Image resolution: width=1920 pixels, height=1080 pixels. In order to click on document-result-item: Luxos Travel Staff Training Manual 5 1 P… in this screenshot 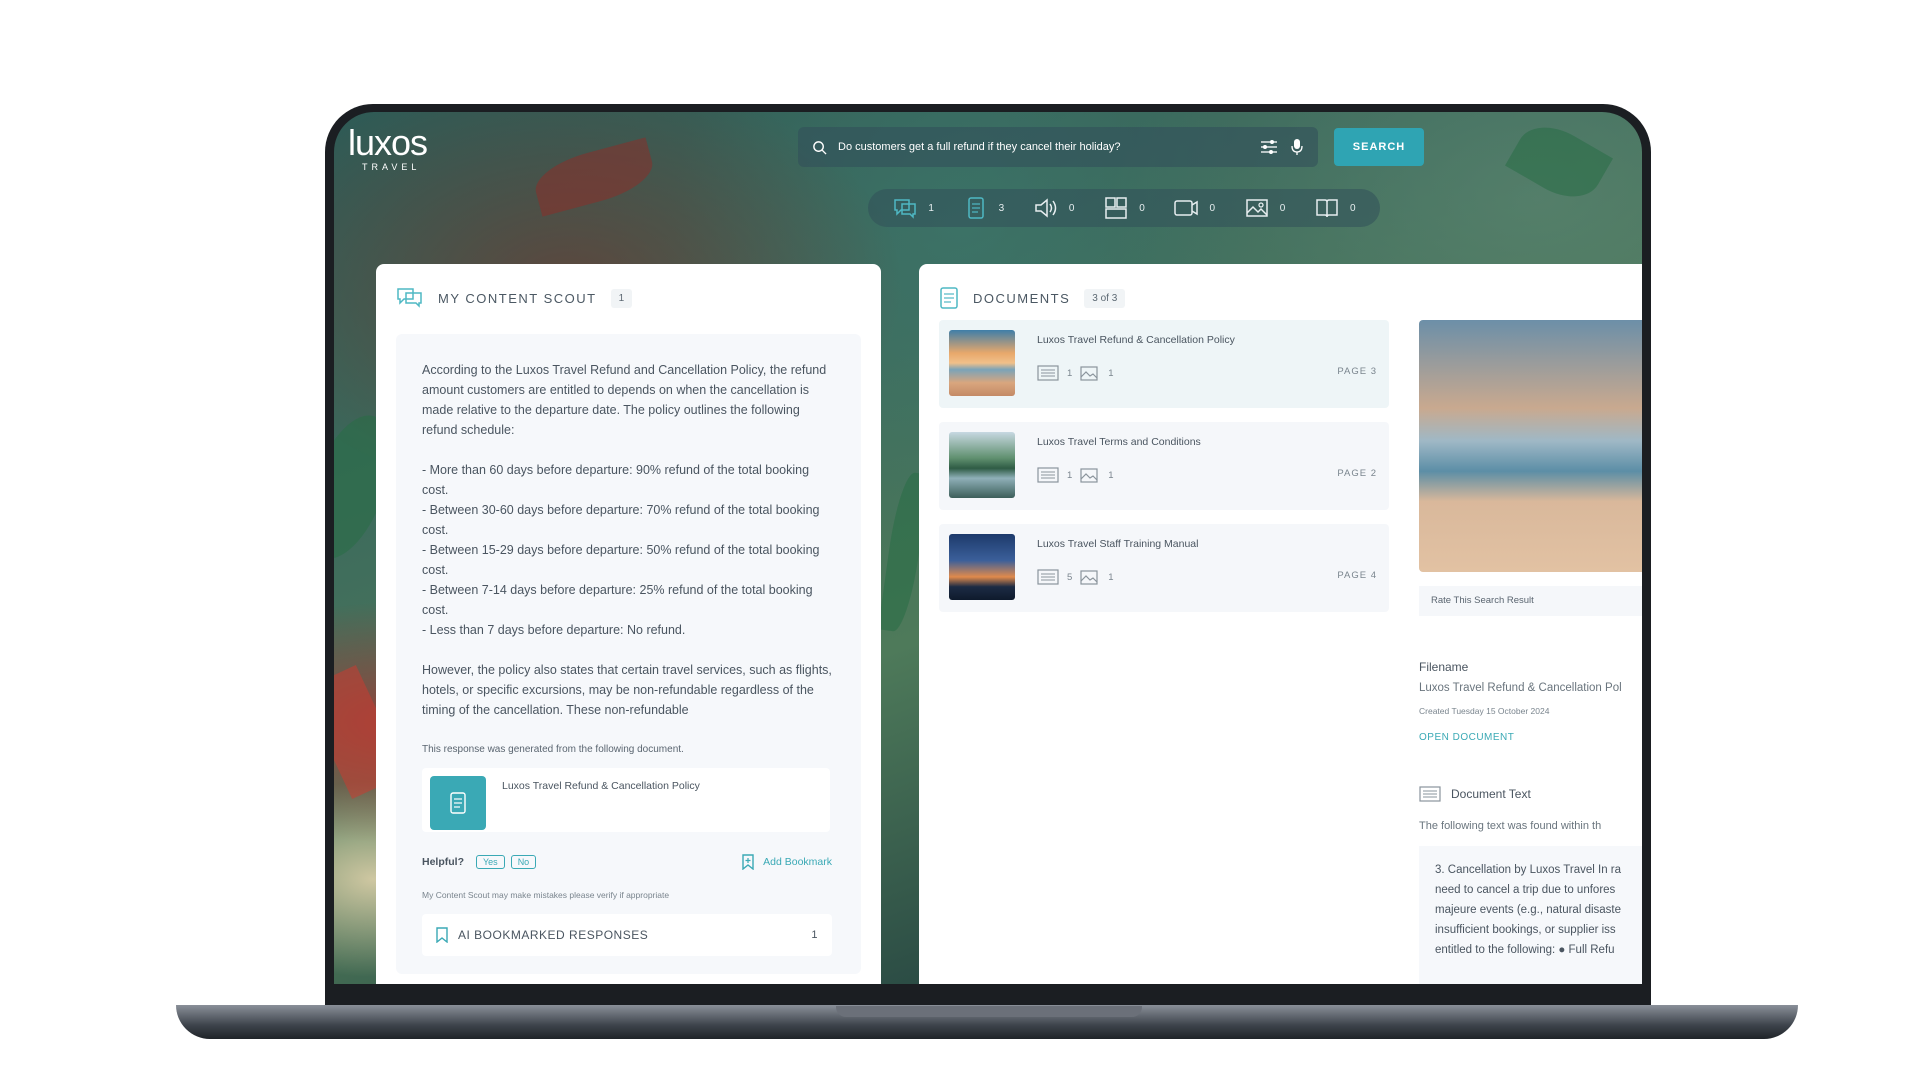, I will do `click(1164, 568)`.